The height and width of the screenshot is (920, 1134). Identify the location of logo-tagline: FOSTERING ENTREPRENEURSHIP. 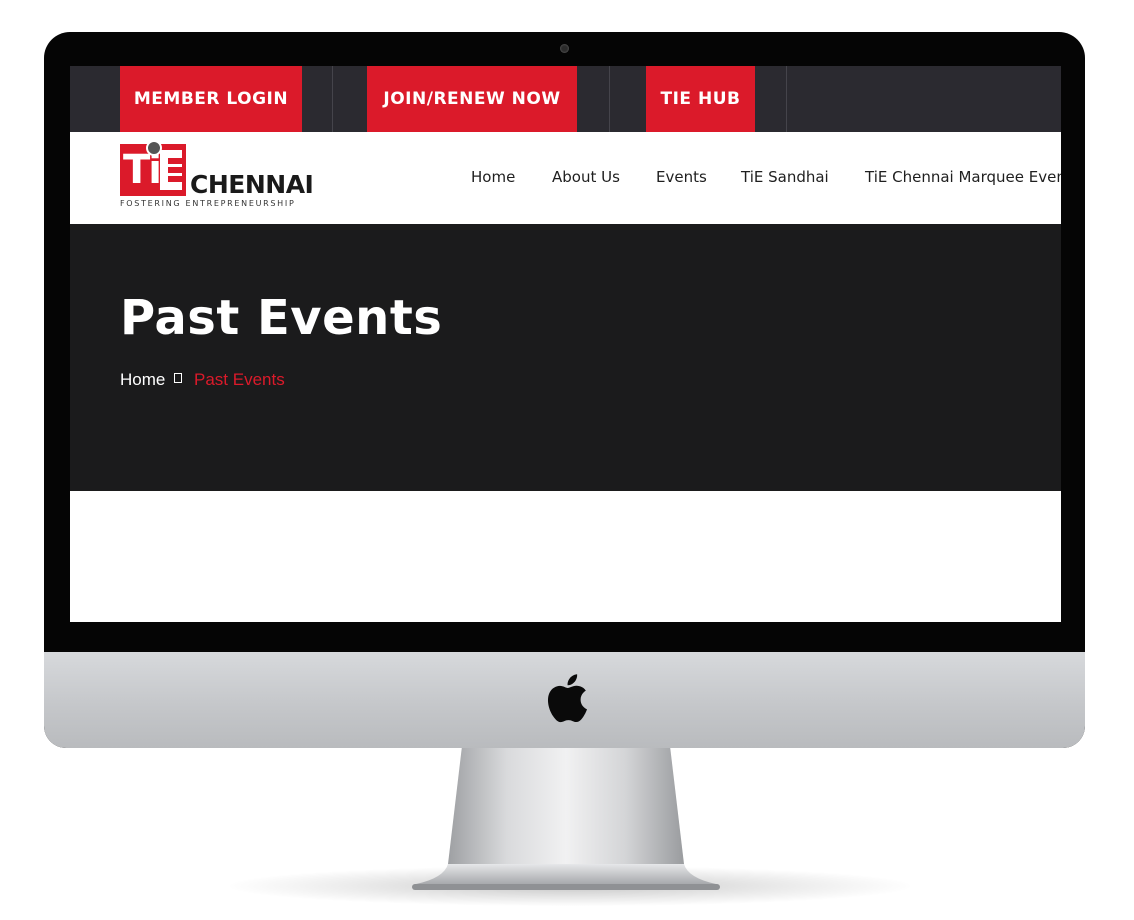
(208, 203).